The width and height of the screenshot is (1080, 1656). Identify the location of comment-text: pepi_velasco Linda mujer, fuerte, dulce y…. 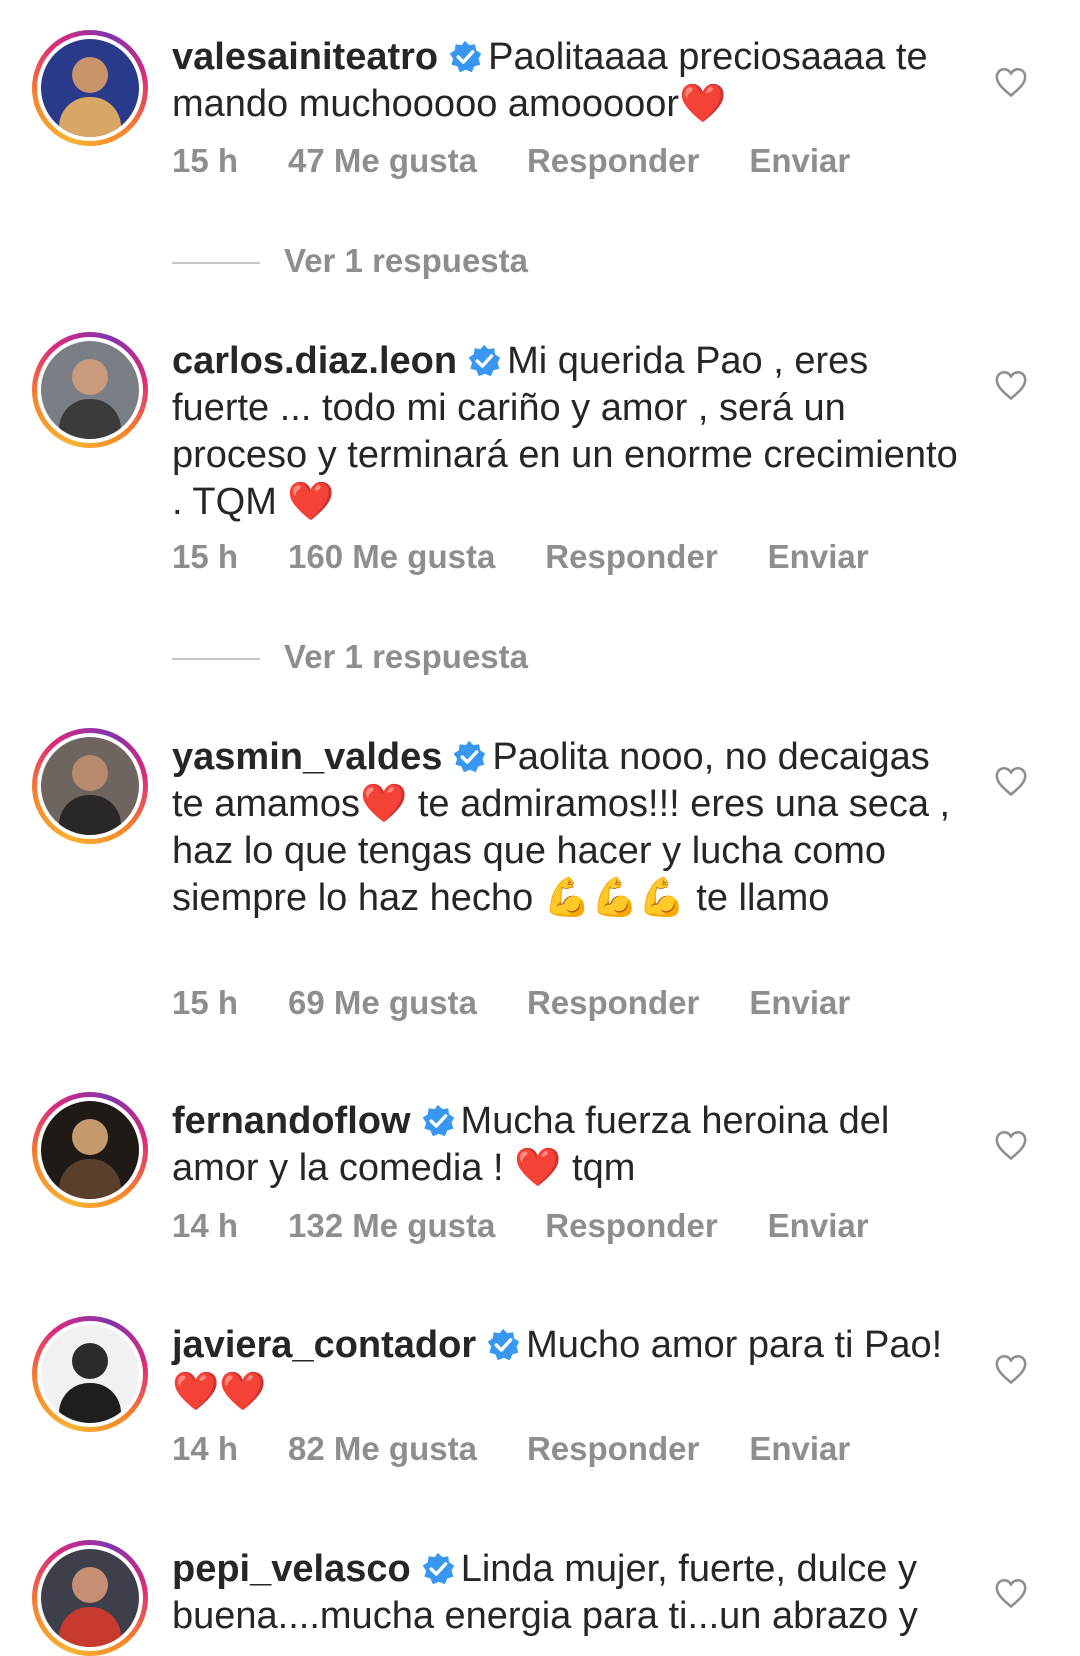
(567, 1593).